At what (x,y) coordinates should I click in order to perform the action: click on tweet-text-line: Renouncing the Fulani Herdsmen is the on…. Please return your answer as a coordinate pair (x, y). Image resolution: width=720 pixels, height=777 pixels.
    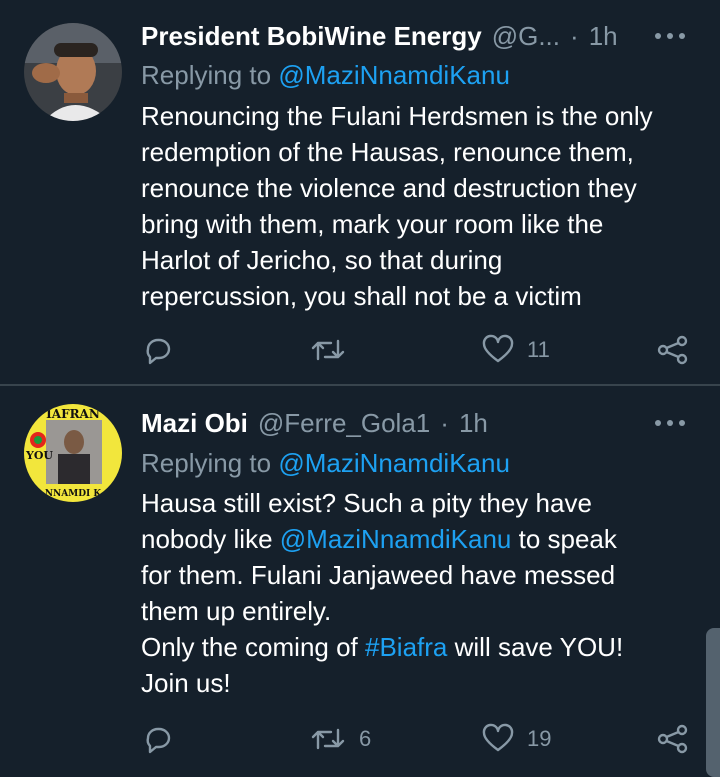
    Looking at the image, I should click on (397, 116).